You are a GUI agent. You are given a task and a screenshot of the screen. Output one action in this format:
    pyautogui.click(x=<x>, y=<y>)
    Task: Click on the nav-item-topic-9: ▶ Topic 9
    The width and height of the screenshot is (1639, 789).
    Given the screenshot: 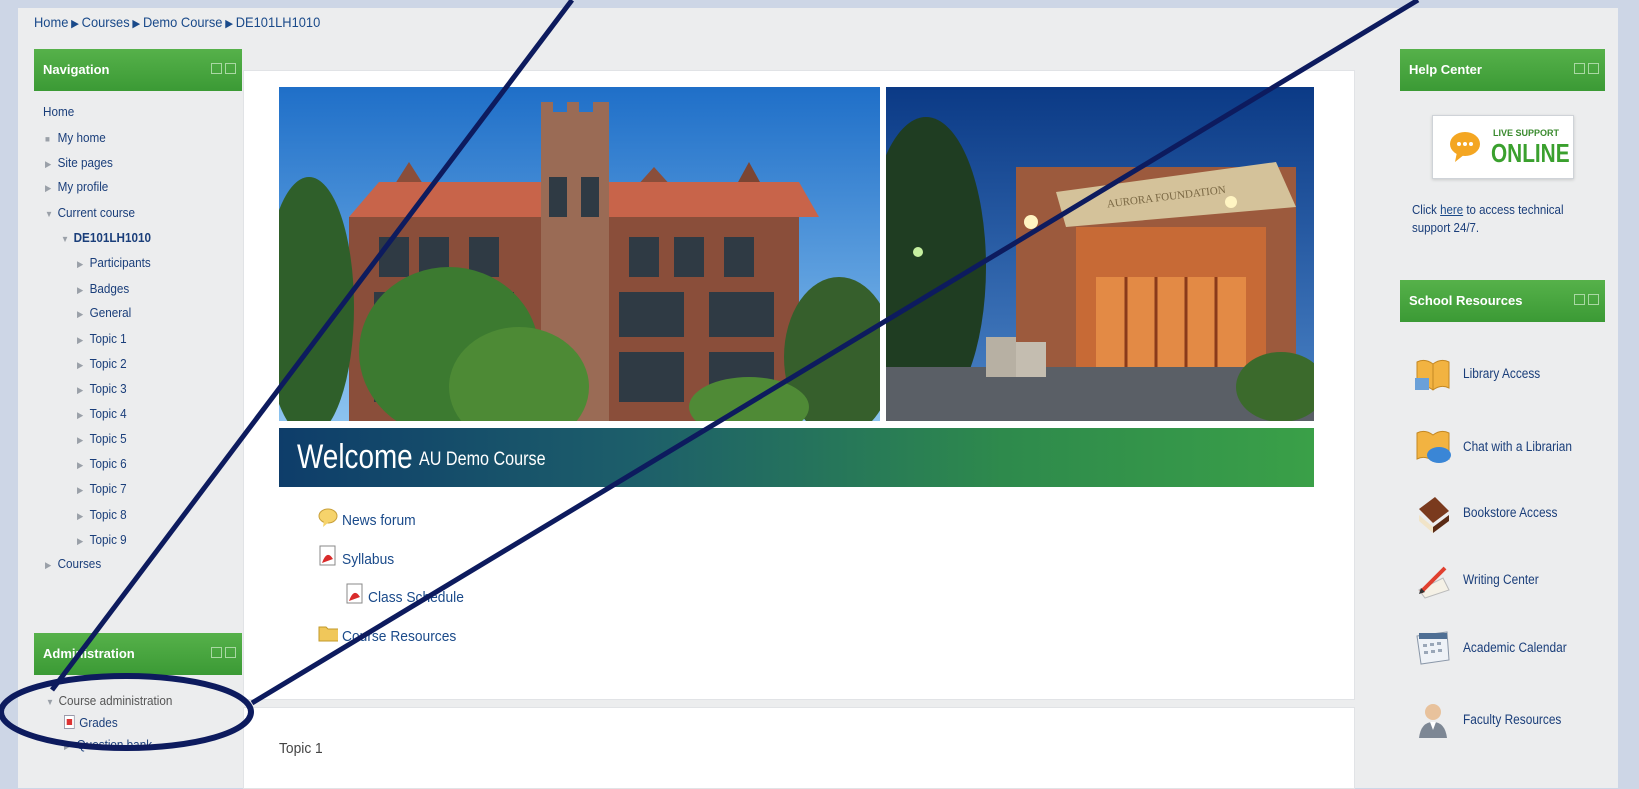 What is the action you would take?
    pyautogui.click(x=102, y=539)
    